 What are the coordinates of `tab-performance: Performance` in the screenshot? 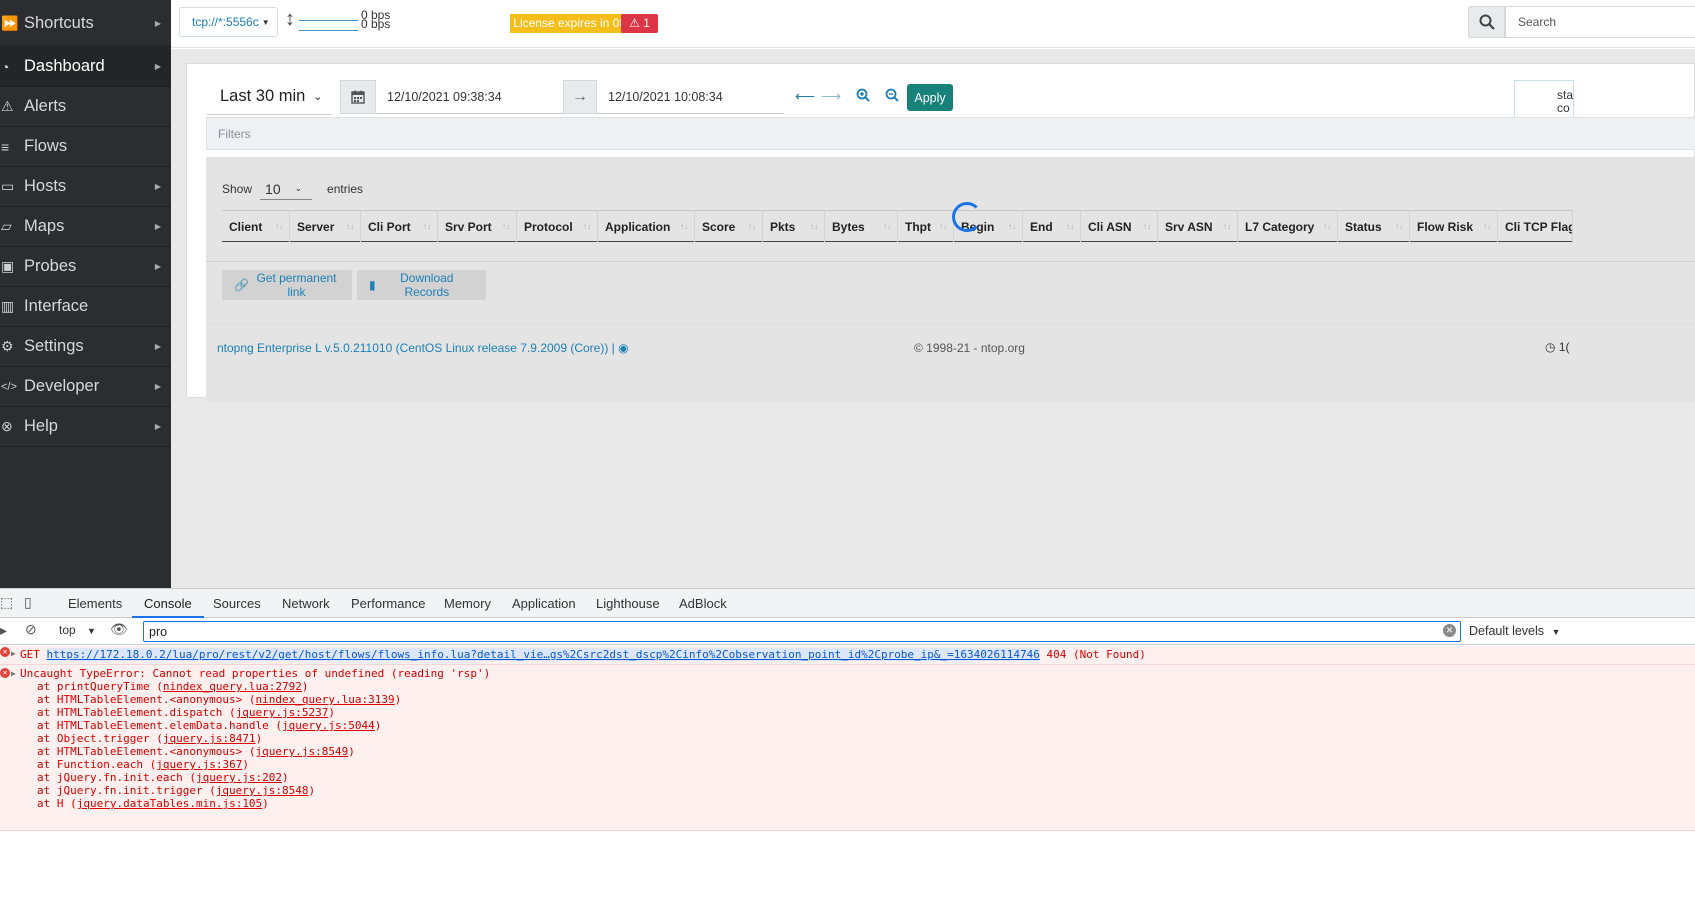 It's located at (388, 603).